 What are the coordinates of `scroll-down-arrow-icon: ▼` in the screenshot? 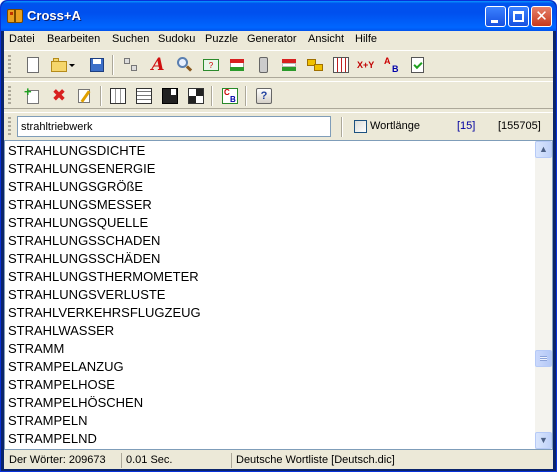 It's located at (543, 440).